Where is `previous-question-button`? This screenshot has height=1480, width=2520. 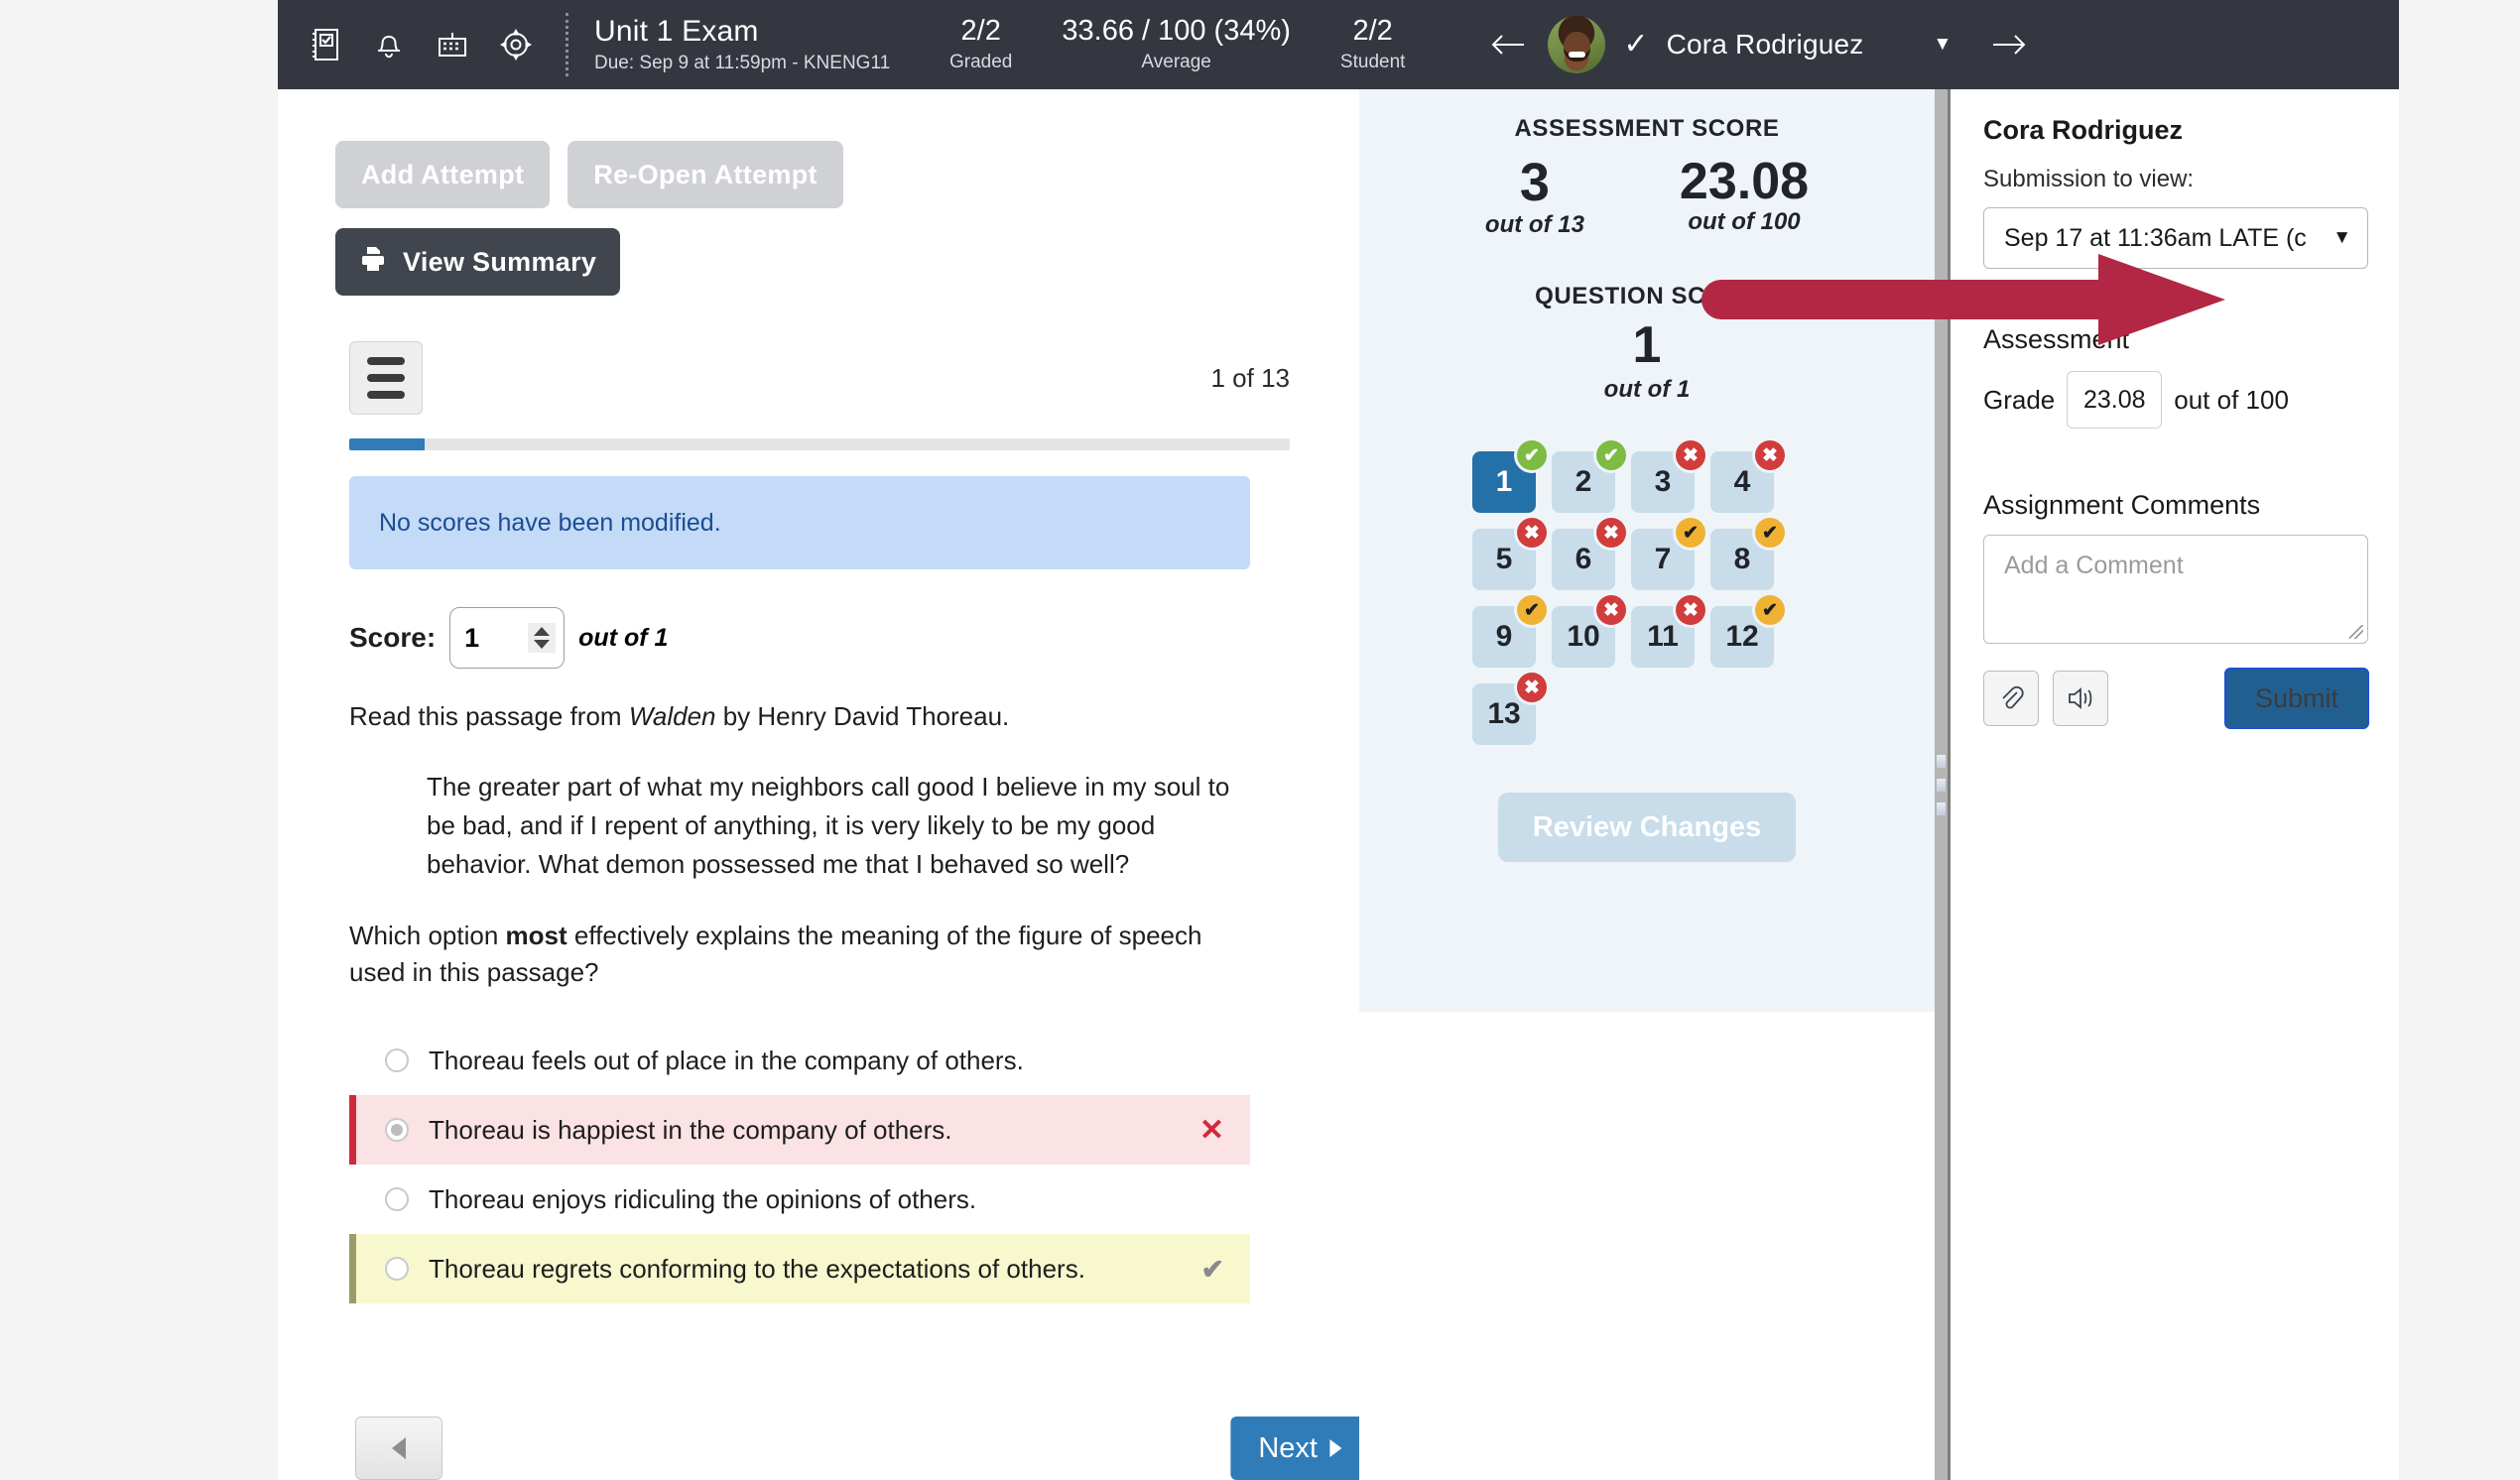 previous-question-button is located at coordinates (398, 1448).